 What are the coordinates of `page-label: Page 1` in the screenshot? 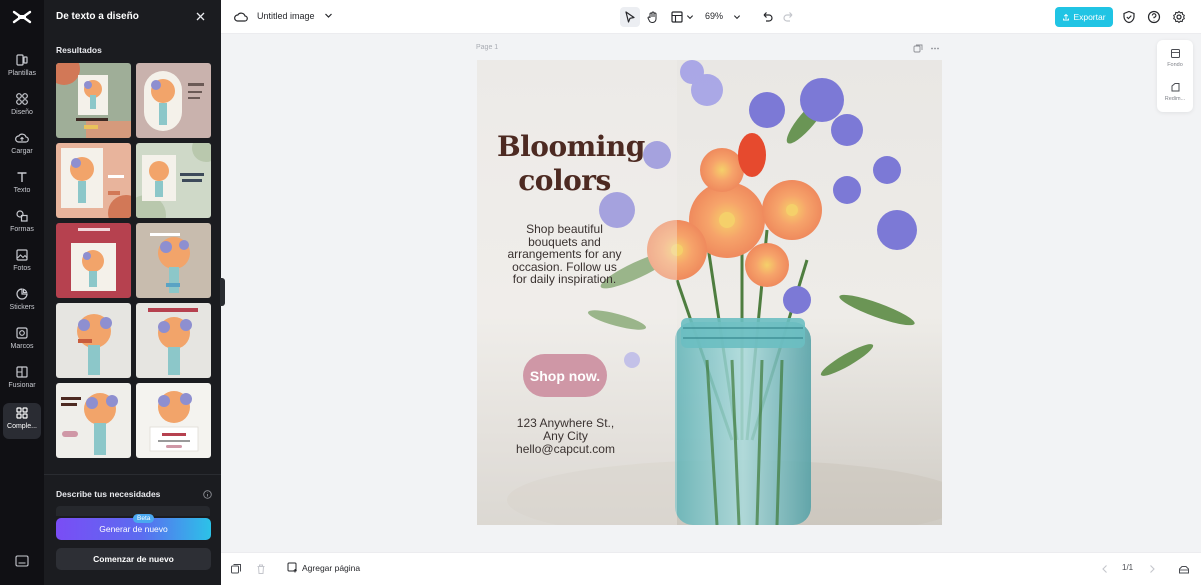 It's located at (487, 47).